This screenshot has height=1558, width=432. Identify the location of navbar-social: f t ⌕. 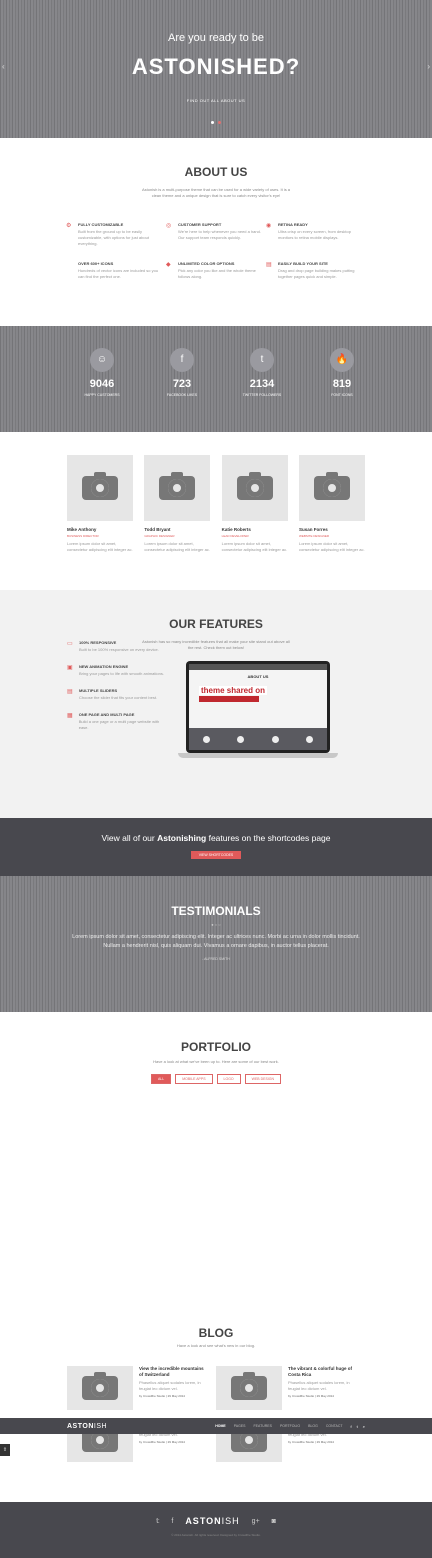
(358, 1426).